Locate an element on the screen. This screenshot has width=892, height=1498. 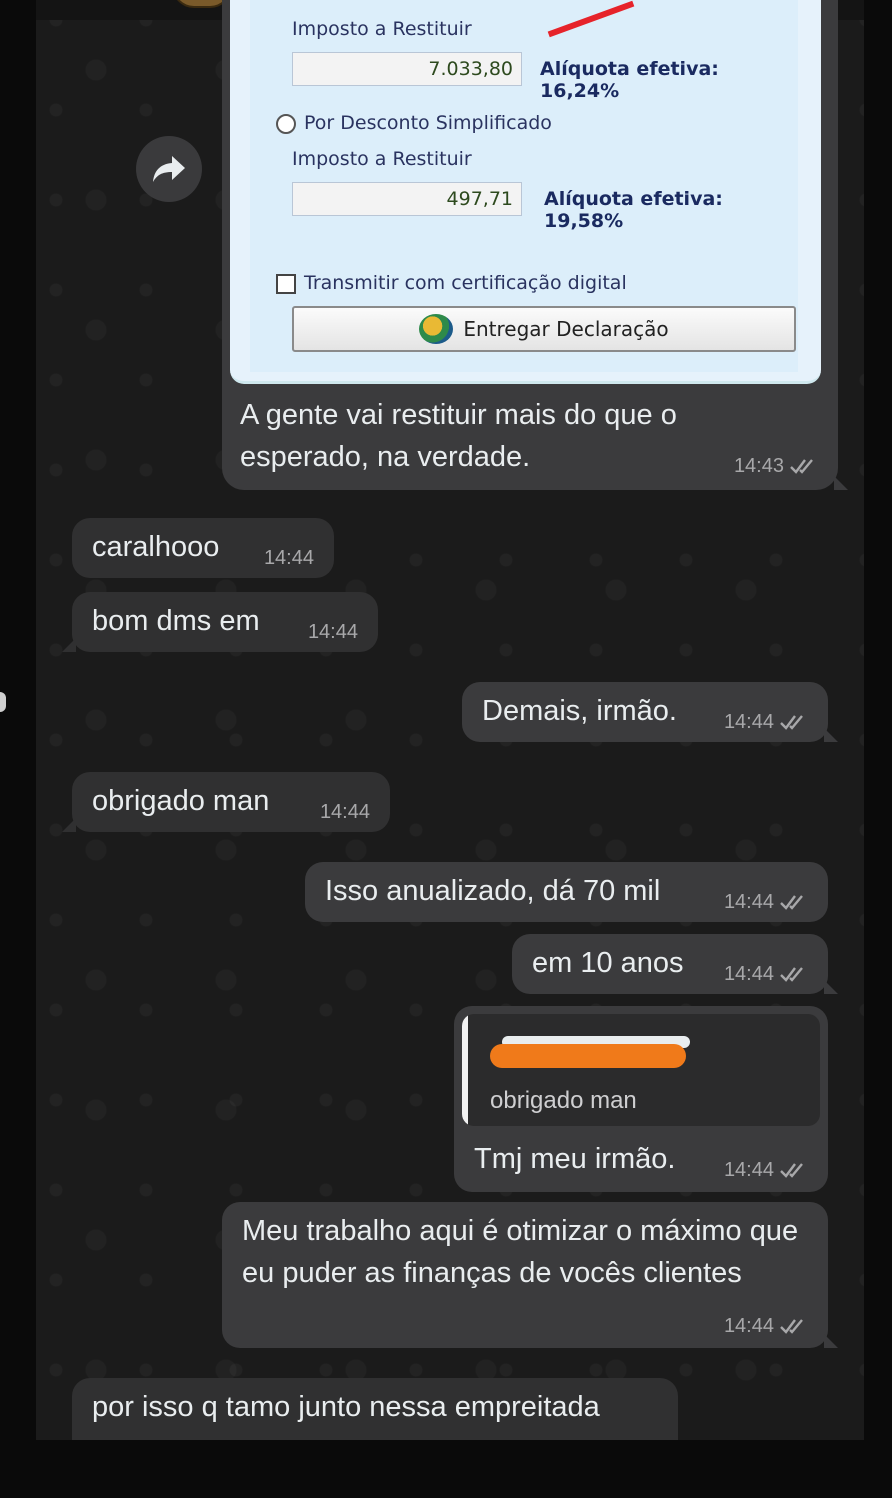
message-text: por isso q tamo junto nessa empreitada is located at coordinates (346, 1407).